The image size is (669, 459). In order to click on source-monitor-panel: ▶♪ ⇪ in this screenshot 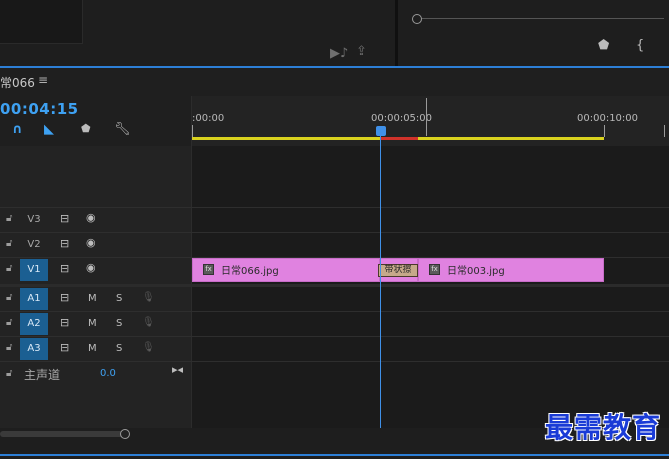, I will do `click(198, 33)`.